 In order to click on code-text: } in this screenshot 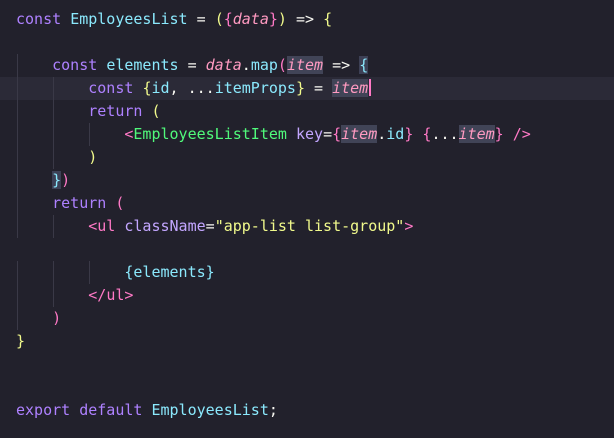, I will do `click(20, 341)`.